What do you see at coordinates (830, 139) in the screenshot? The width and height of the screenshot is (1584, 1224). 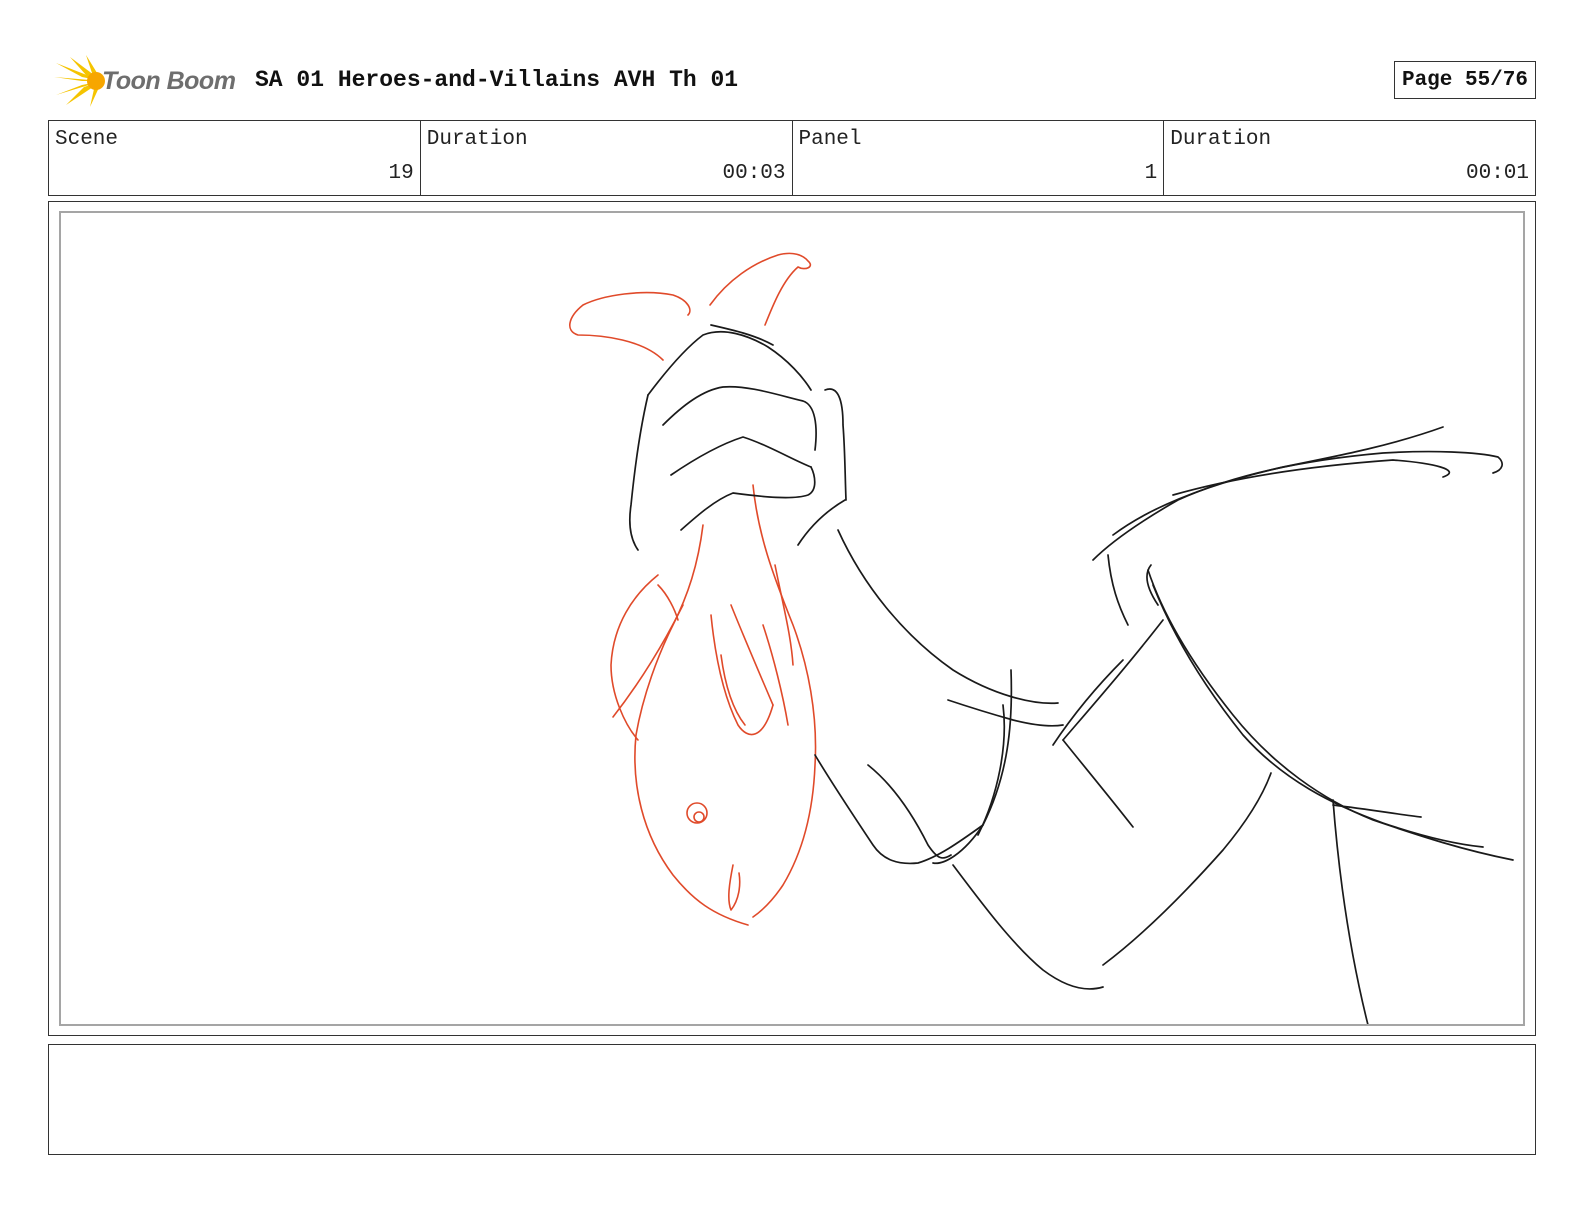 I see `panel-label: Panel` at bounding box center [830, 139].